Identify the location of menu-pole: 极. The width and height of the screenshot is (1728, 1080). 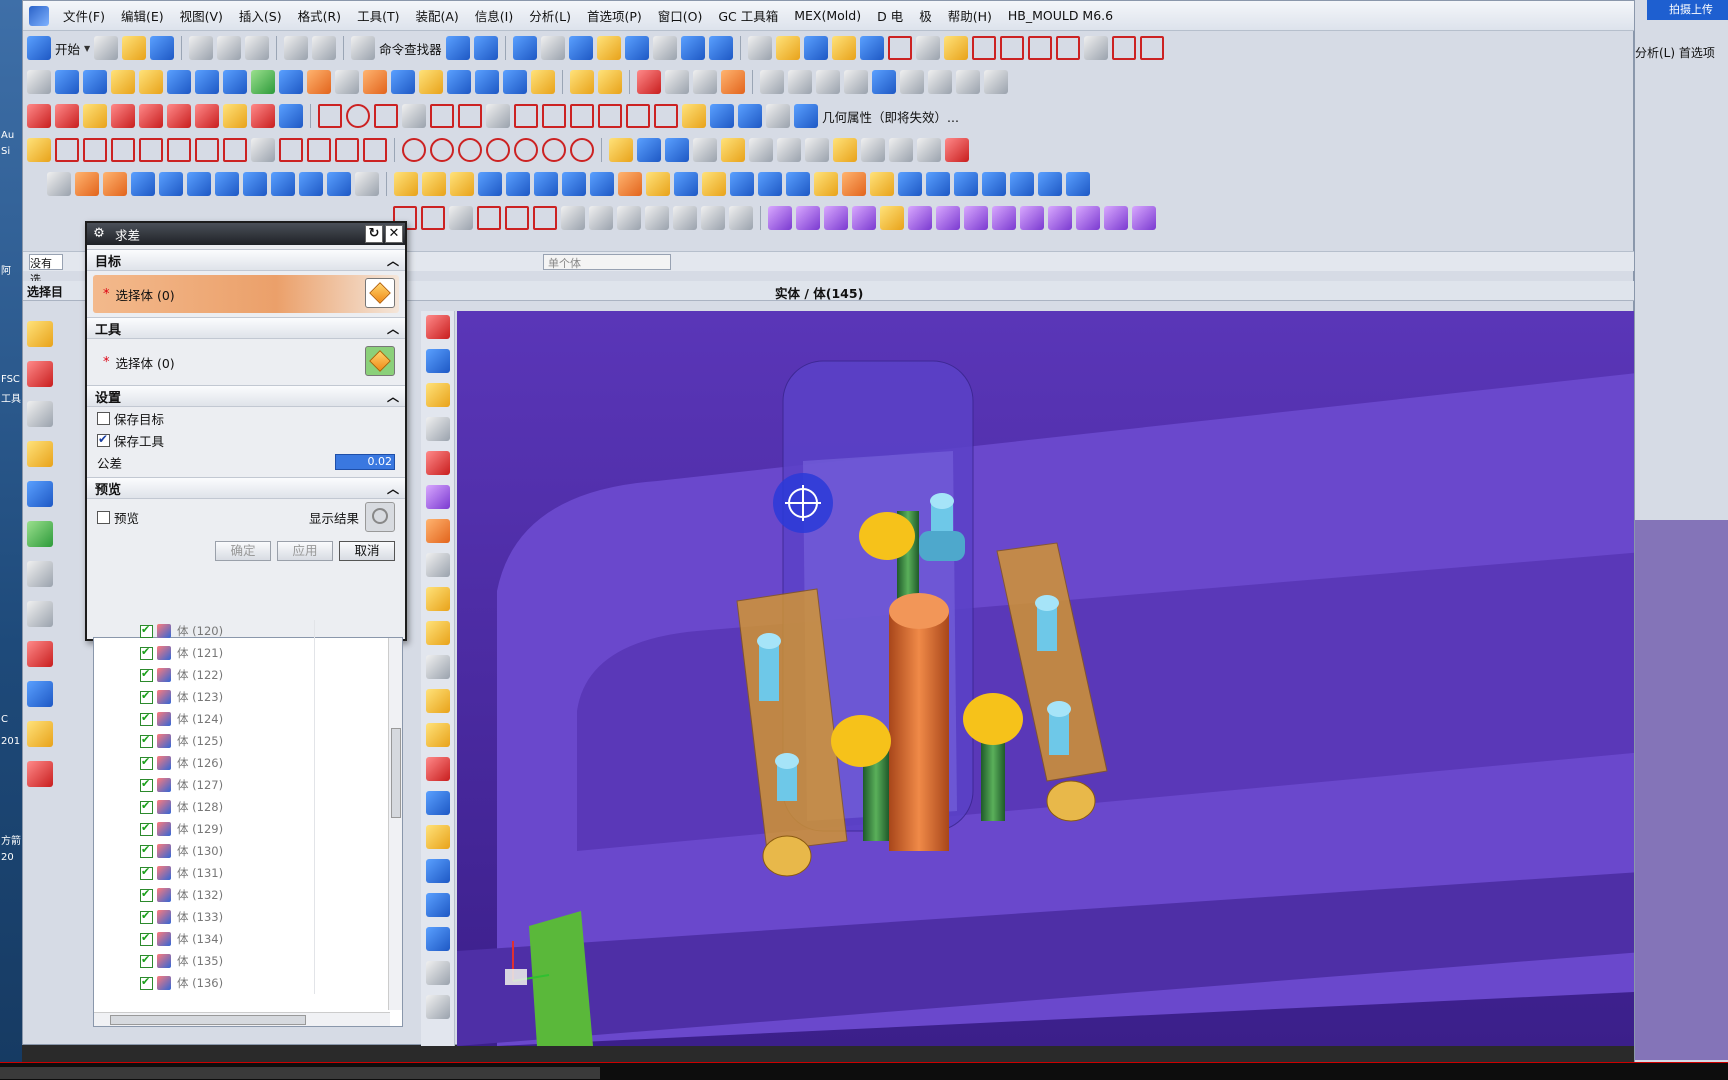
(925, 15).